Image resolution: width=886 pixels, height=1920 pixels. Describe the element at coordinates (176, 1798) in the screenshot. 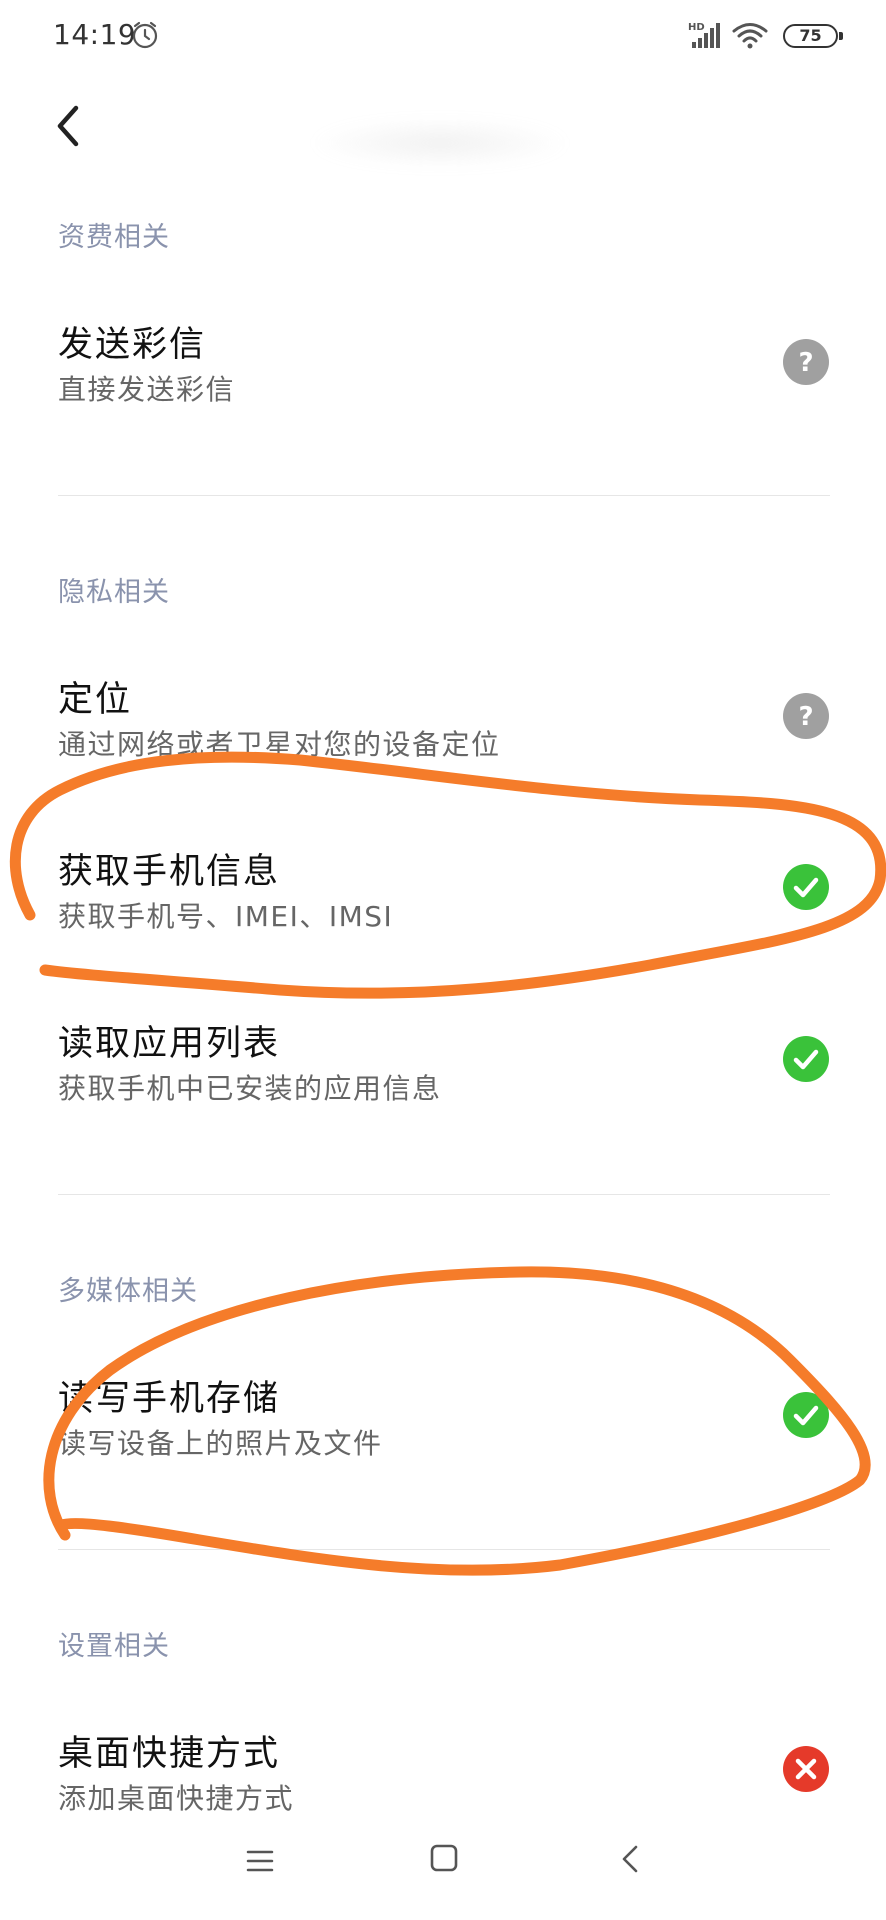

I see `permission-desc: 添加桌面快捷方式` at that location.